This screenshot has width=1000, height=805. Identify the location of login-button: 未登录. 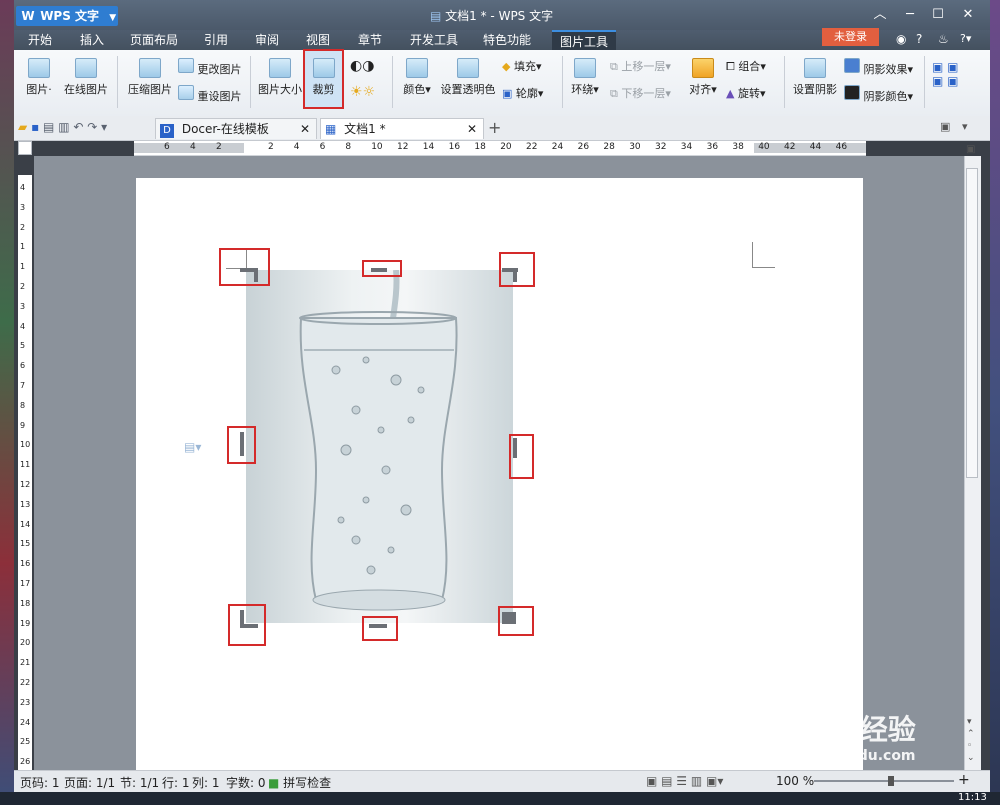
(850, 37).